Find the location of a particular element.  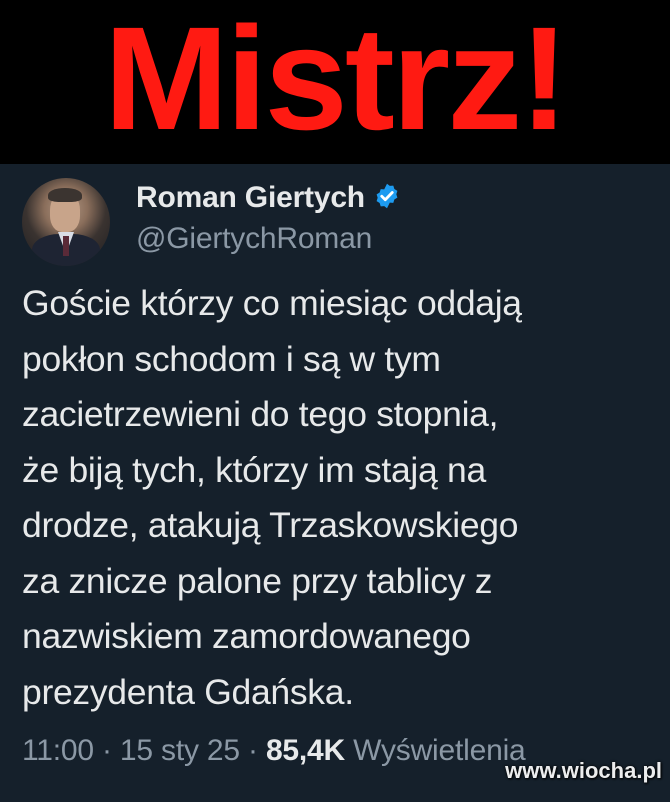

author-handle: @GiertychRoman is located at coordinates (254, 239).